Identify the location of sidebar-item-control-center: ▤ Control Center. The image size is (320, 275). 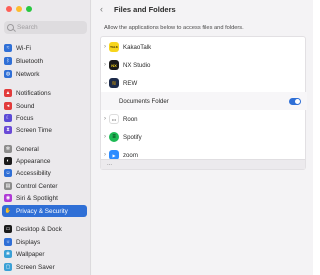
(44, 186).